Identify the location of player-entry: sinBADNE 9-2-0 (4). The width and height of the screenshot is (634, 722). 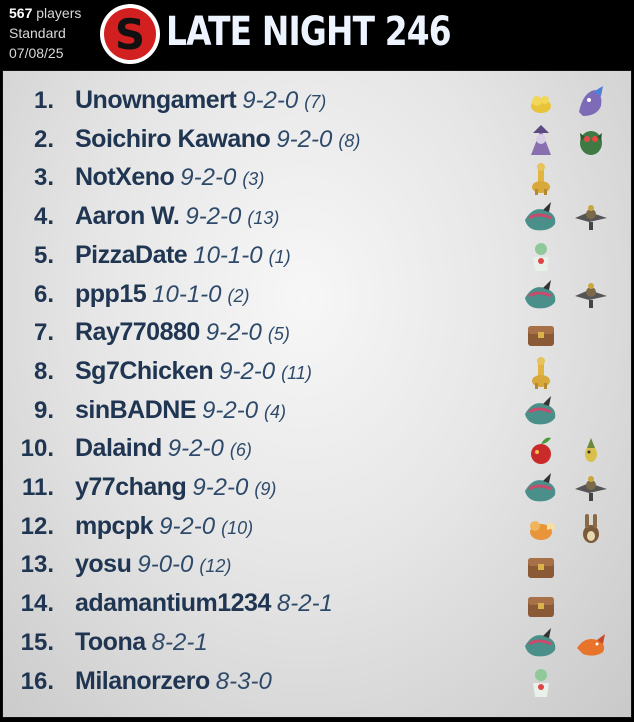
(180, 410).